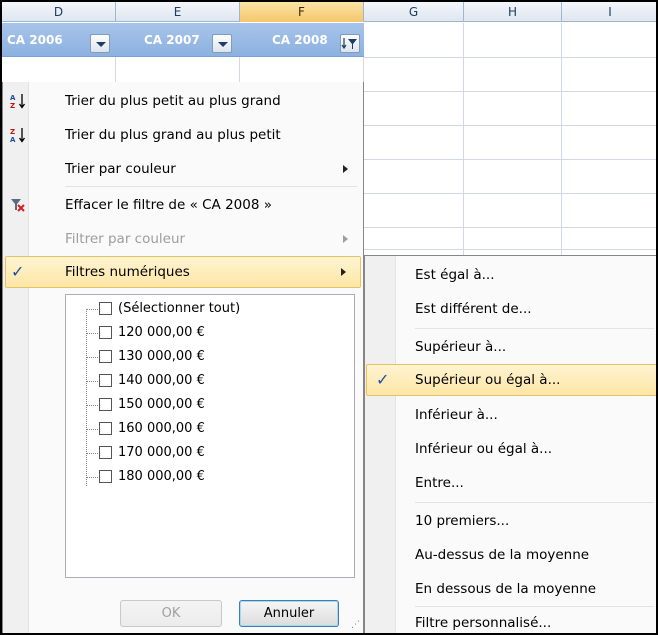 The height and width of the screenshot is (635, 658). I want to click on menu-item-number-filters: ✓ Filtres numériques, so click(183, 272).